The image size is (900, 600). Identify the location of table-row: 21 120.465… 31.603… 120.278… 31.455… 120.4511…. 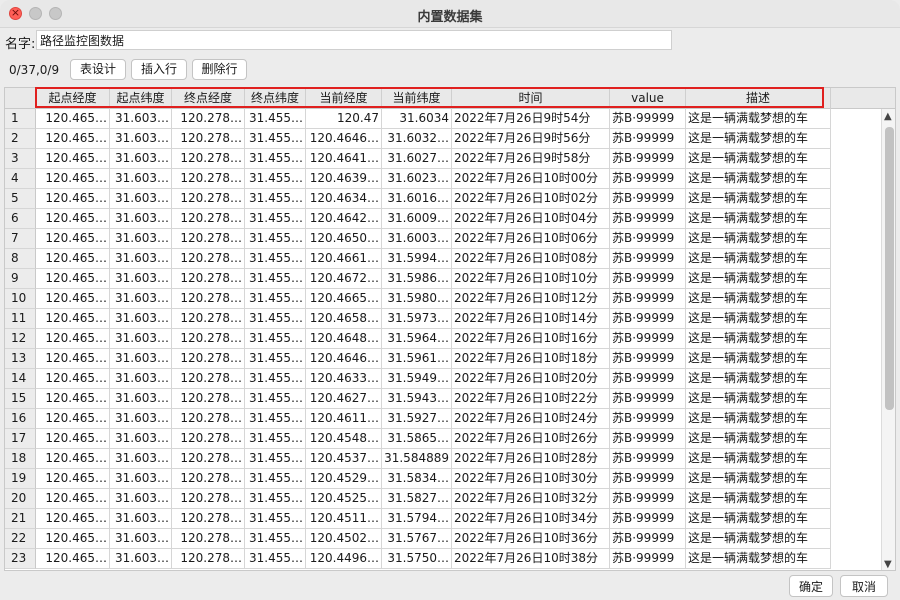
(418, 519).